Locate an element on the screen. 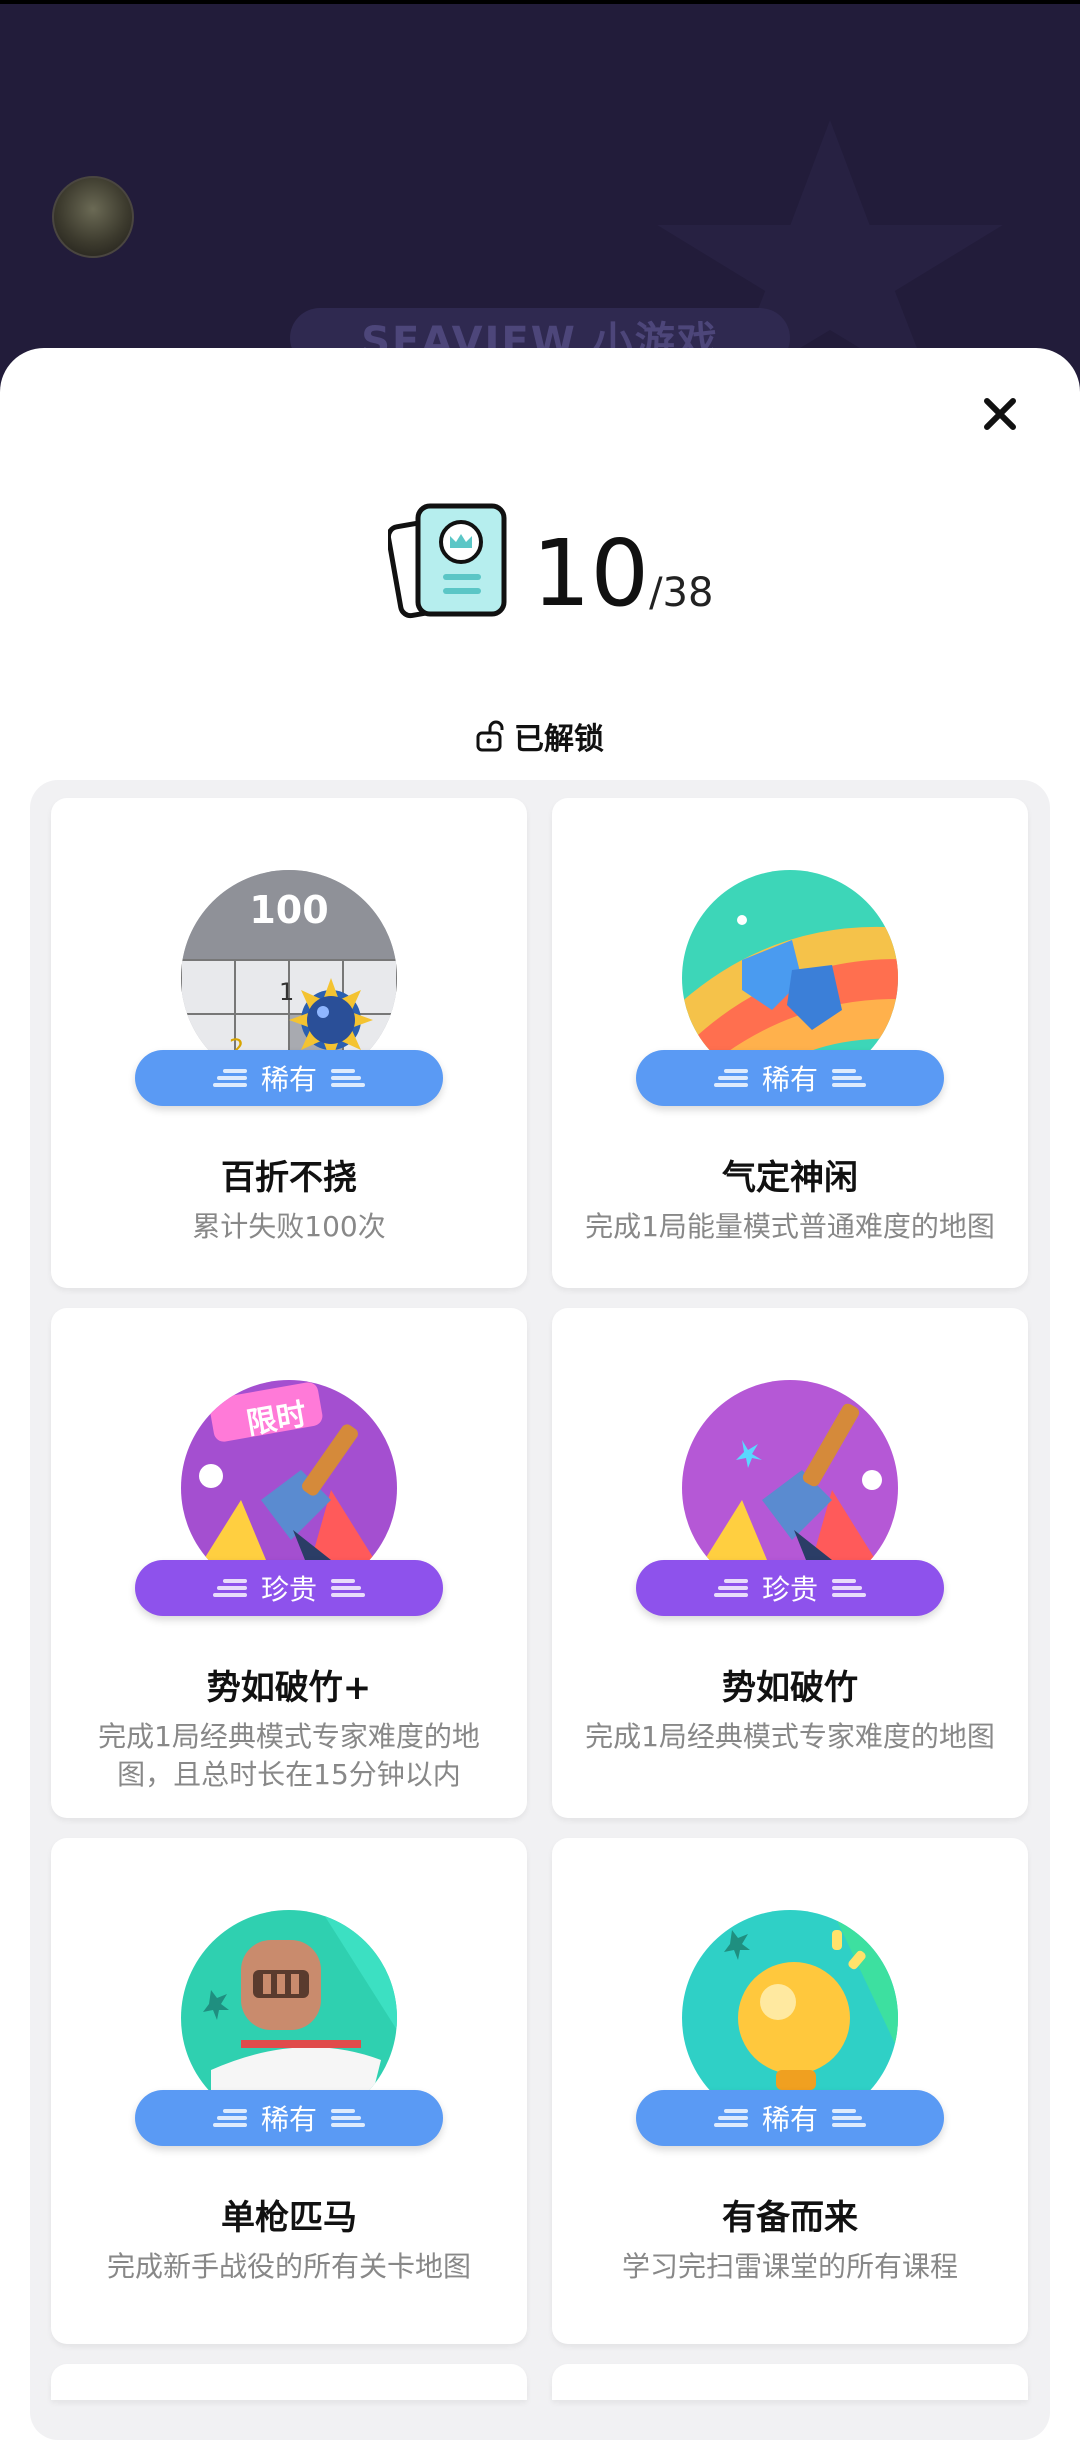 Image resolution: width=1080 pixels, height=2448 pixels. achievement-card: 1 2 100 稀有 百折不挠 累计失败100次 is located at coordinates (289, 1043).